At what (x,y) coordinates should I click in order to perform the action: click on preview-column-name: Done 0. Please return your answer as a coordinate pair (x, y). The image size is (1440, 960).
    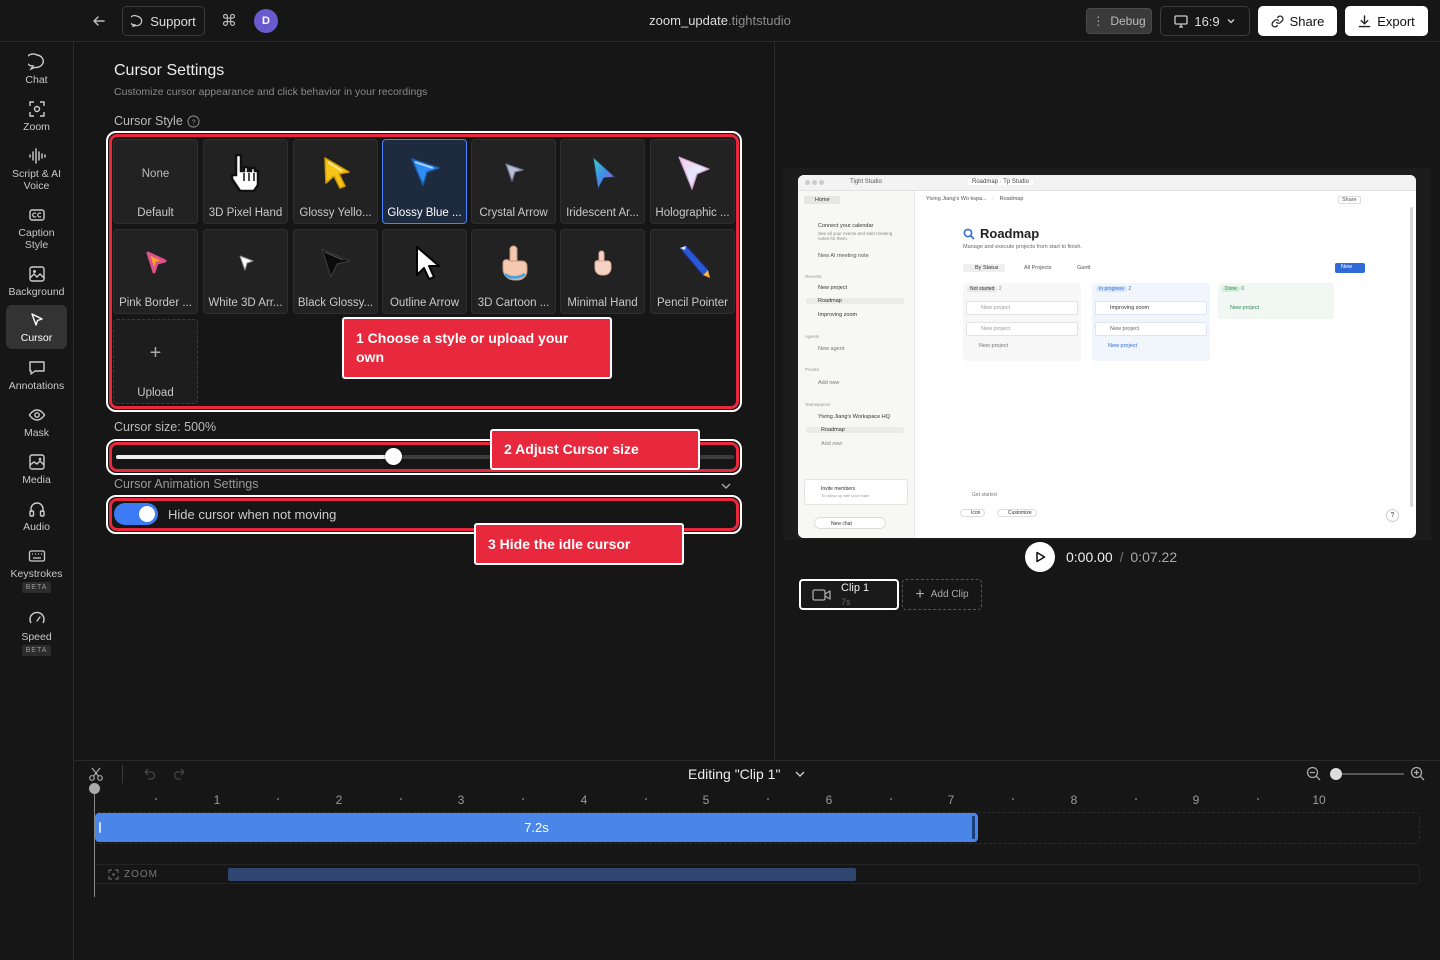
    Looking at the image, I should click on (1233, 289).